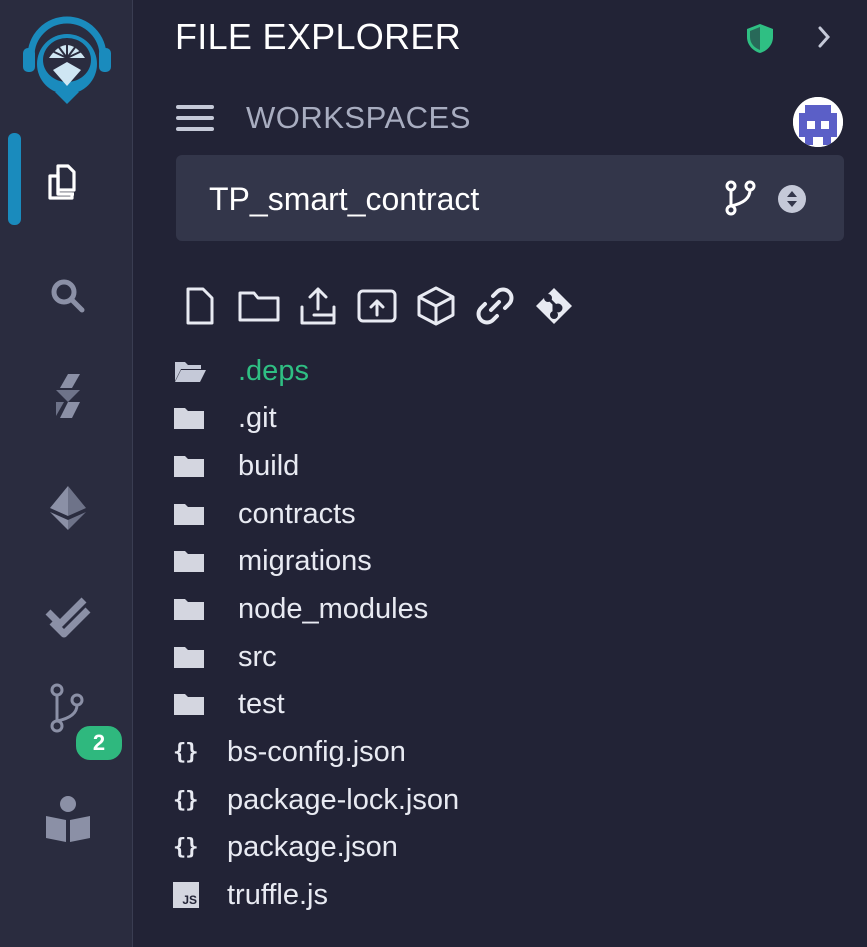 The width and height of the screenshot is (867, 947). I want to click on workspace-dropdown: TP_smart_contract, so click(510, 198).